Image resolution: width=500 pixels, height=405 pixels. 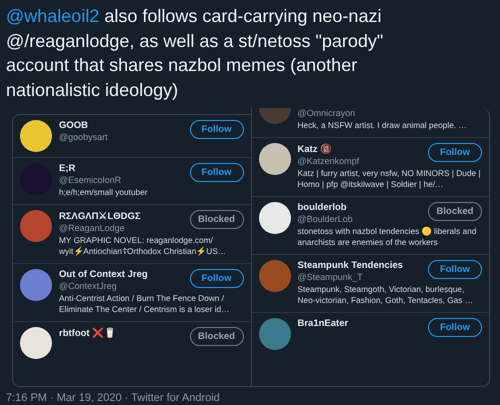 What do you see at coordinates (90, 180) in the screenshot?
I see `account-handle: @EsemicolonR` at bounding box center [90, 180].